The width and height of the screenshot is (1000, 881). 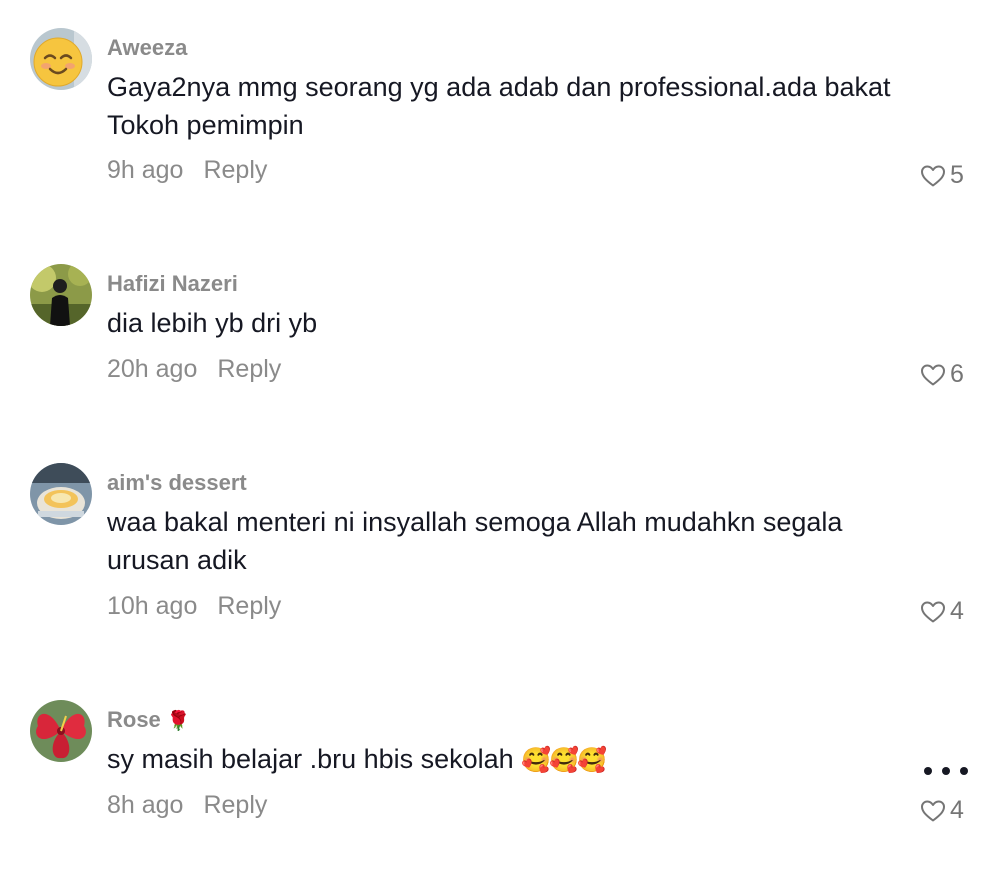 I want to click on smiling-face-with-hearts-icon: 🥰🥰🥰, so click(x=564, y=760).